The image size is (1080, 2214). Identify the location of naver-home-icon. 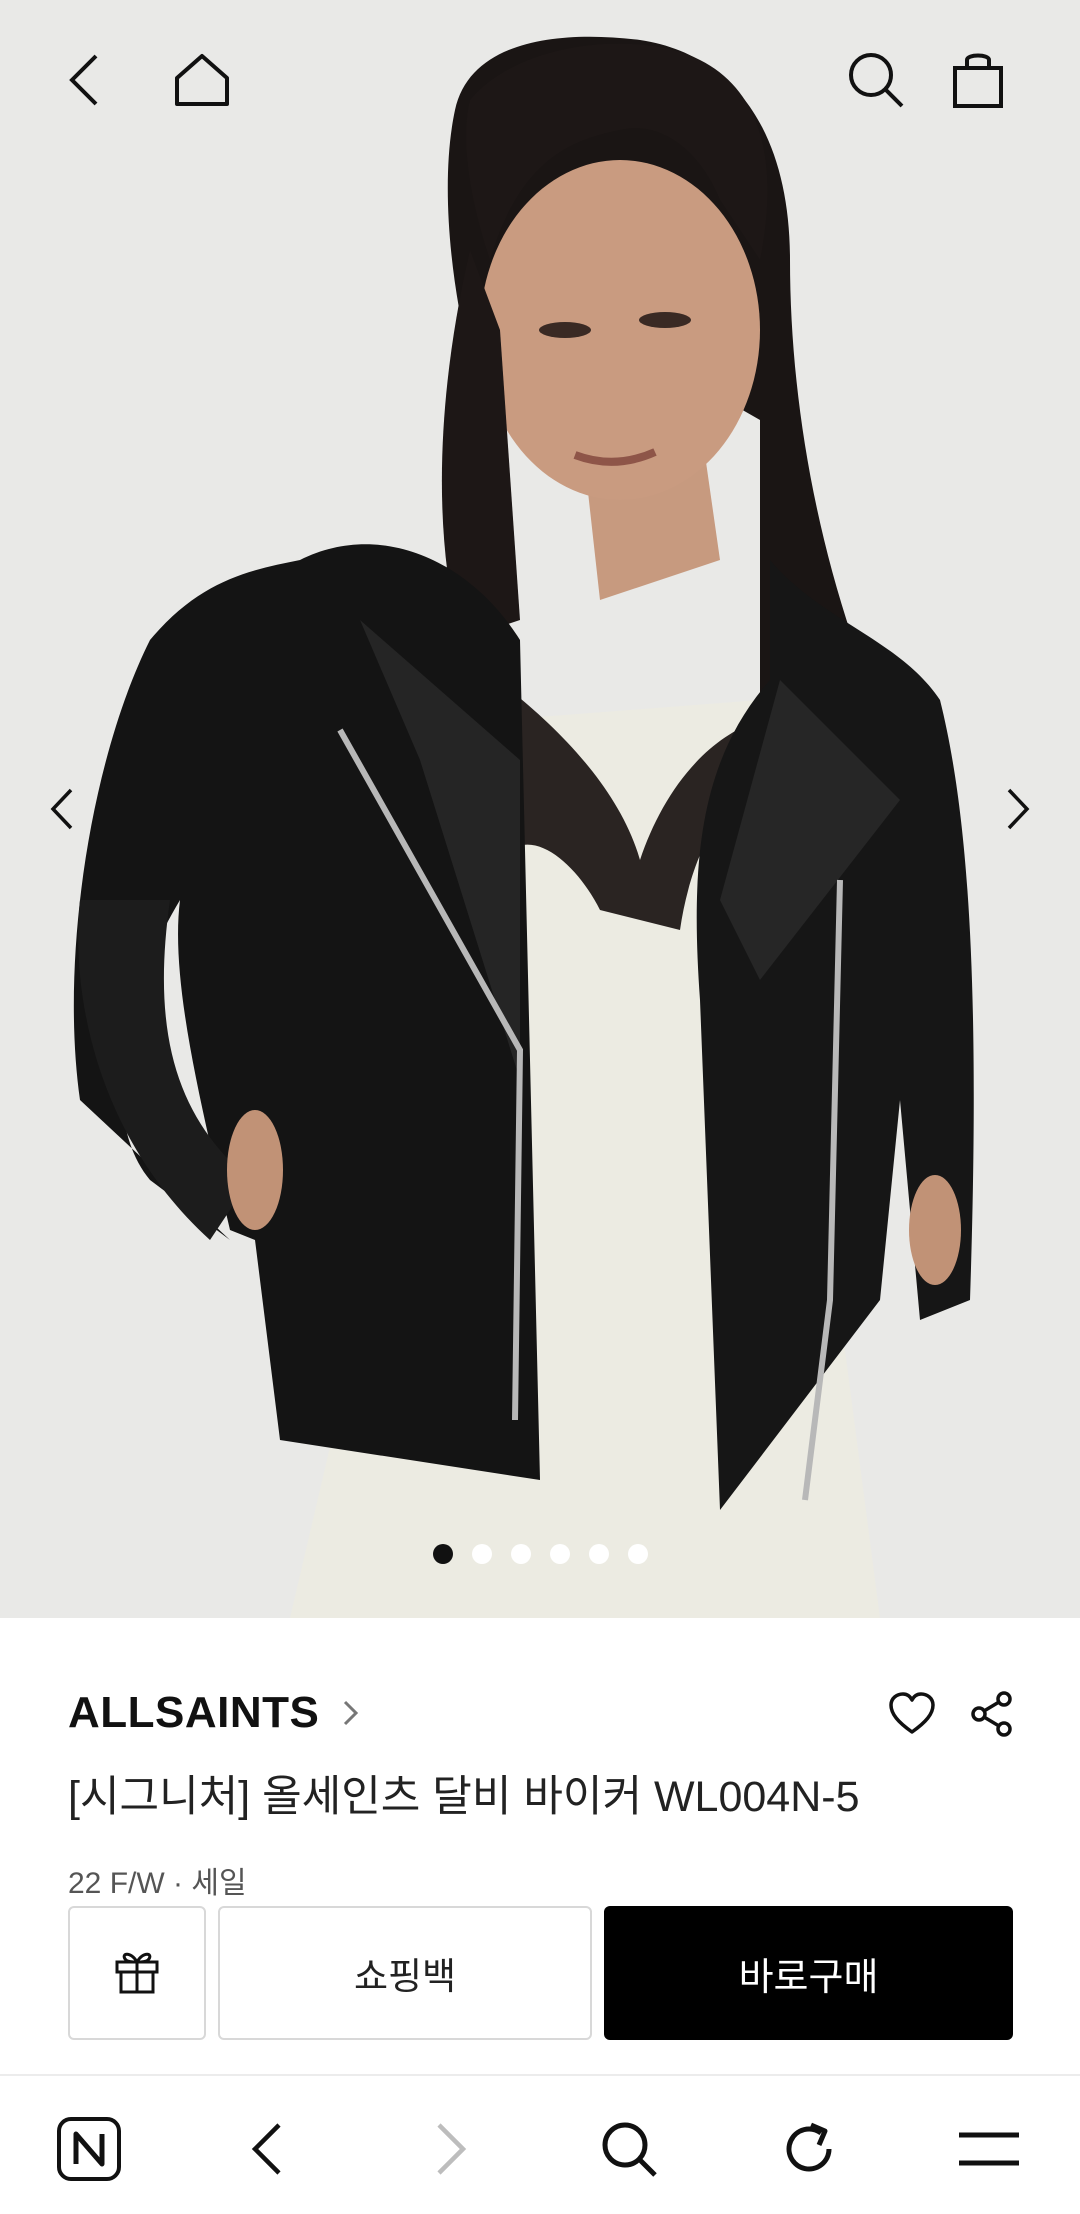
(89, 2149).